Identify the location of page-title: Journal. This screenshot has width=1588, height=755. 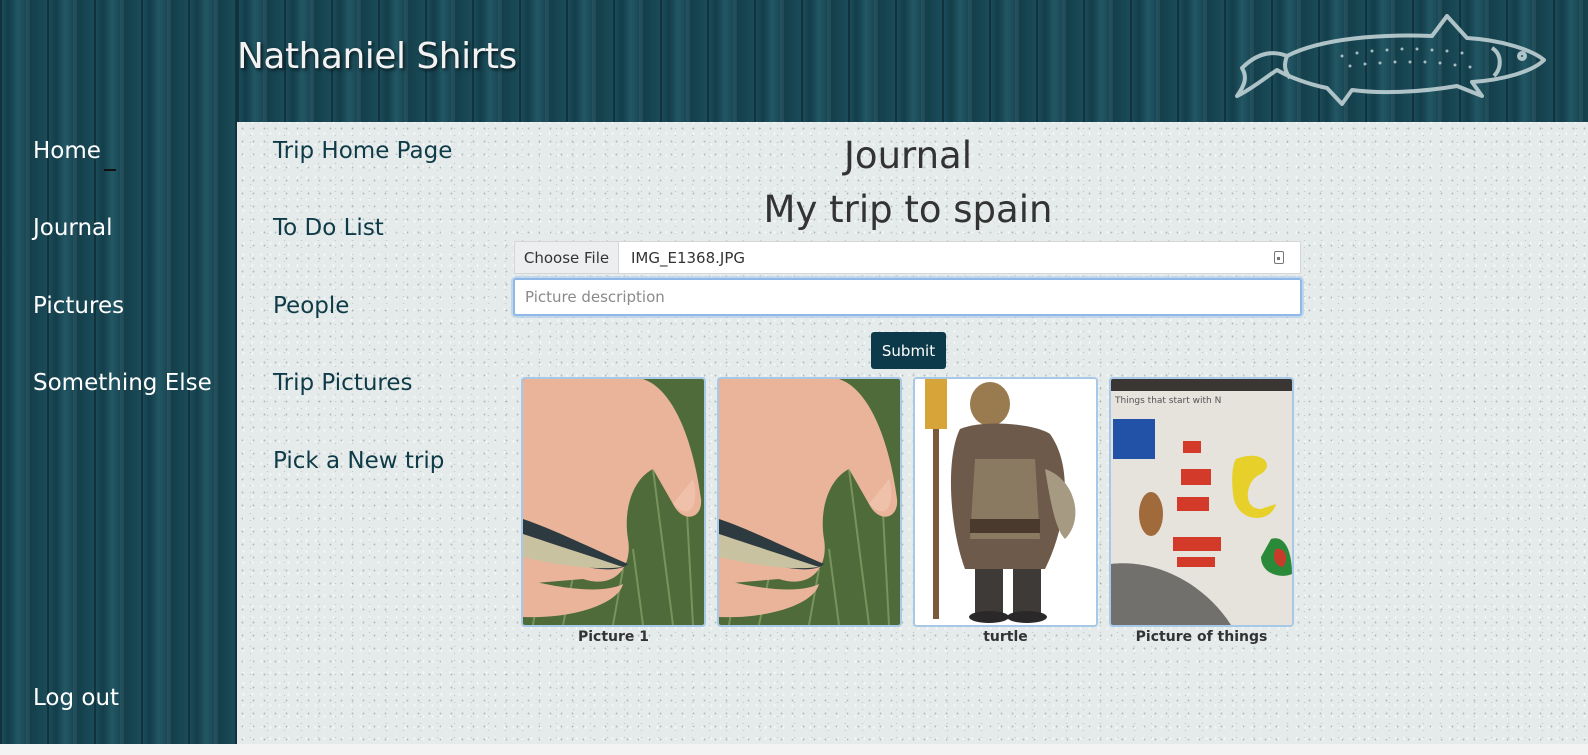
(908, 155).